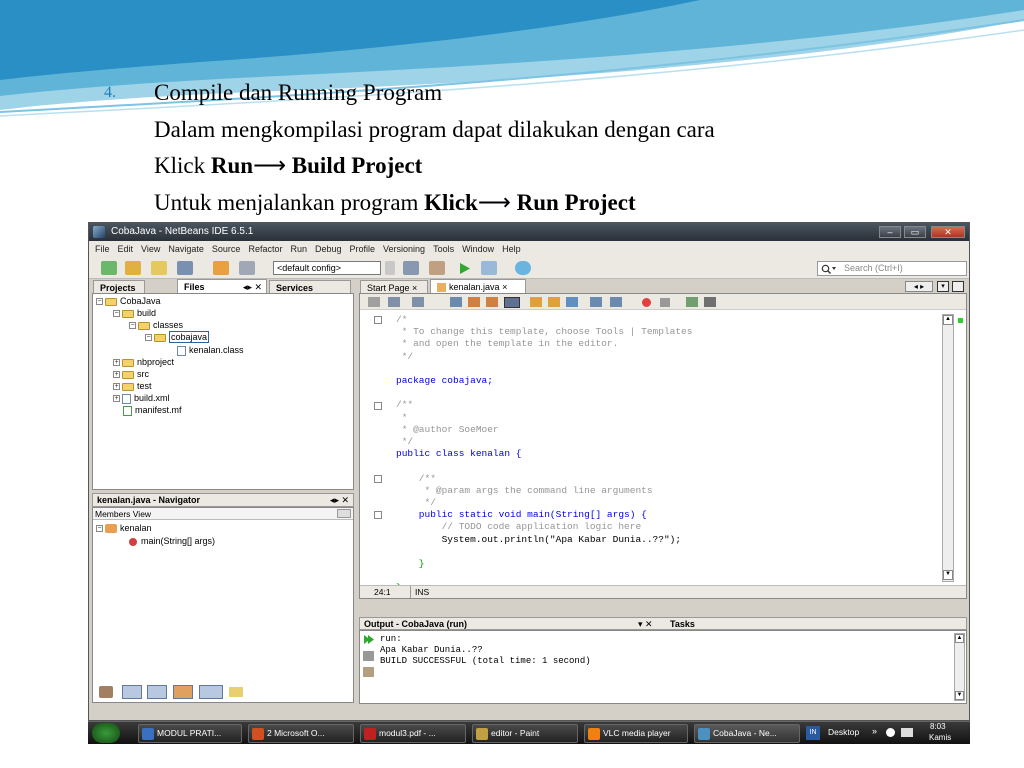  What do you see at coordinates (128, 301) in the screenshot?
I see `tree-item-cobajava-root: − CobaJava` at bounding box center [128, 301].